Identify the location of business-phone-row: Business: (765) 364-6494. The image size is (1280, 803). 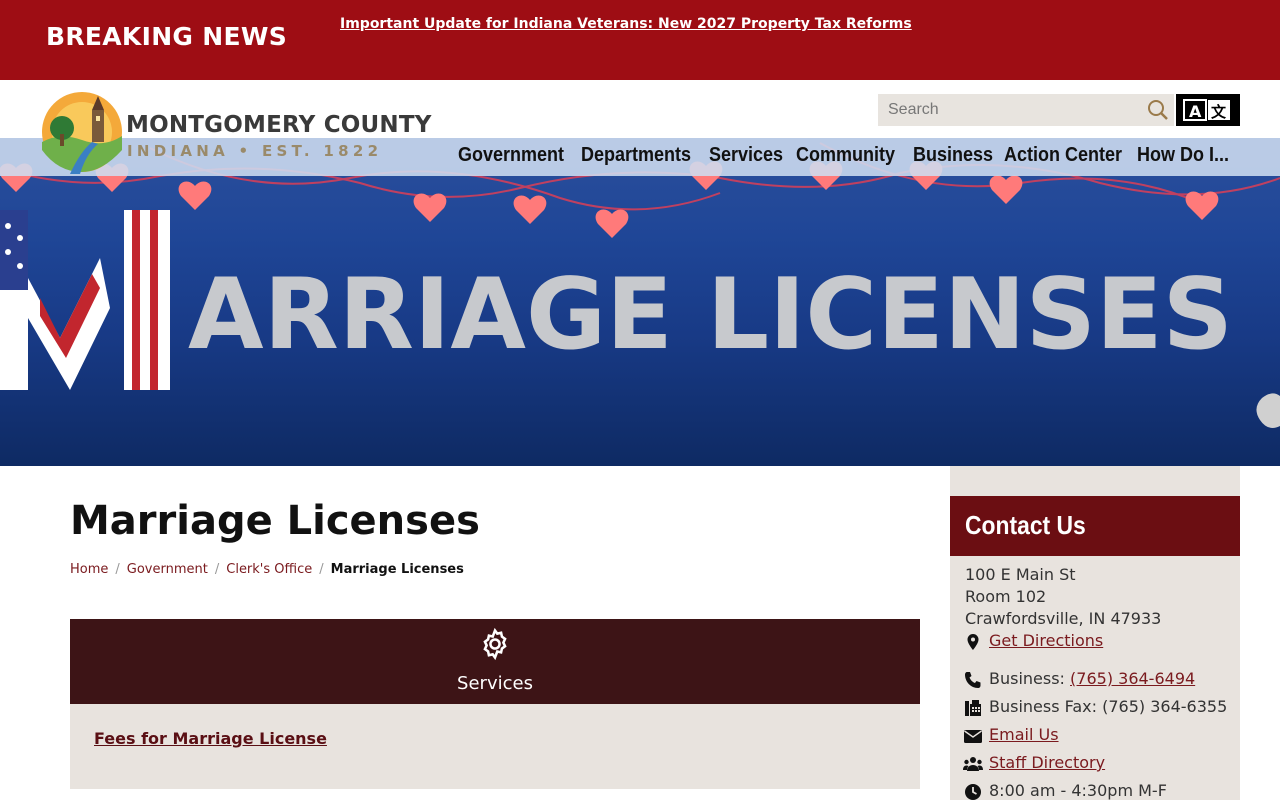
(1098, 680).